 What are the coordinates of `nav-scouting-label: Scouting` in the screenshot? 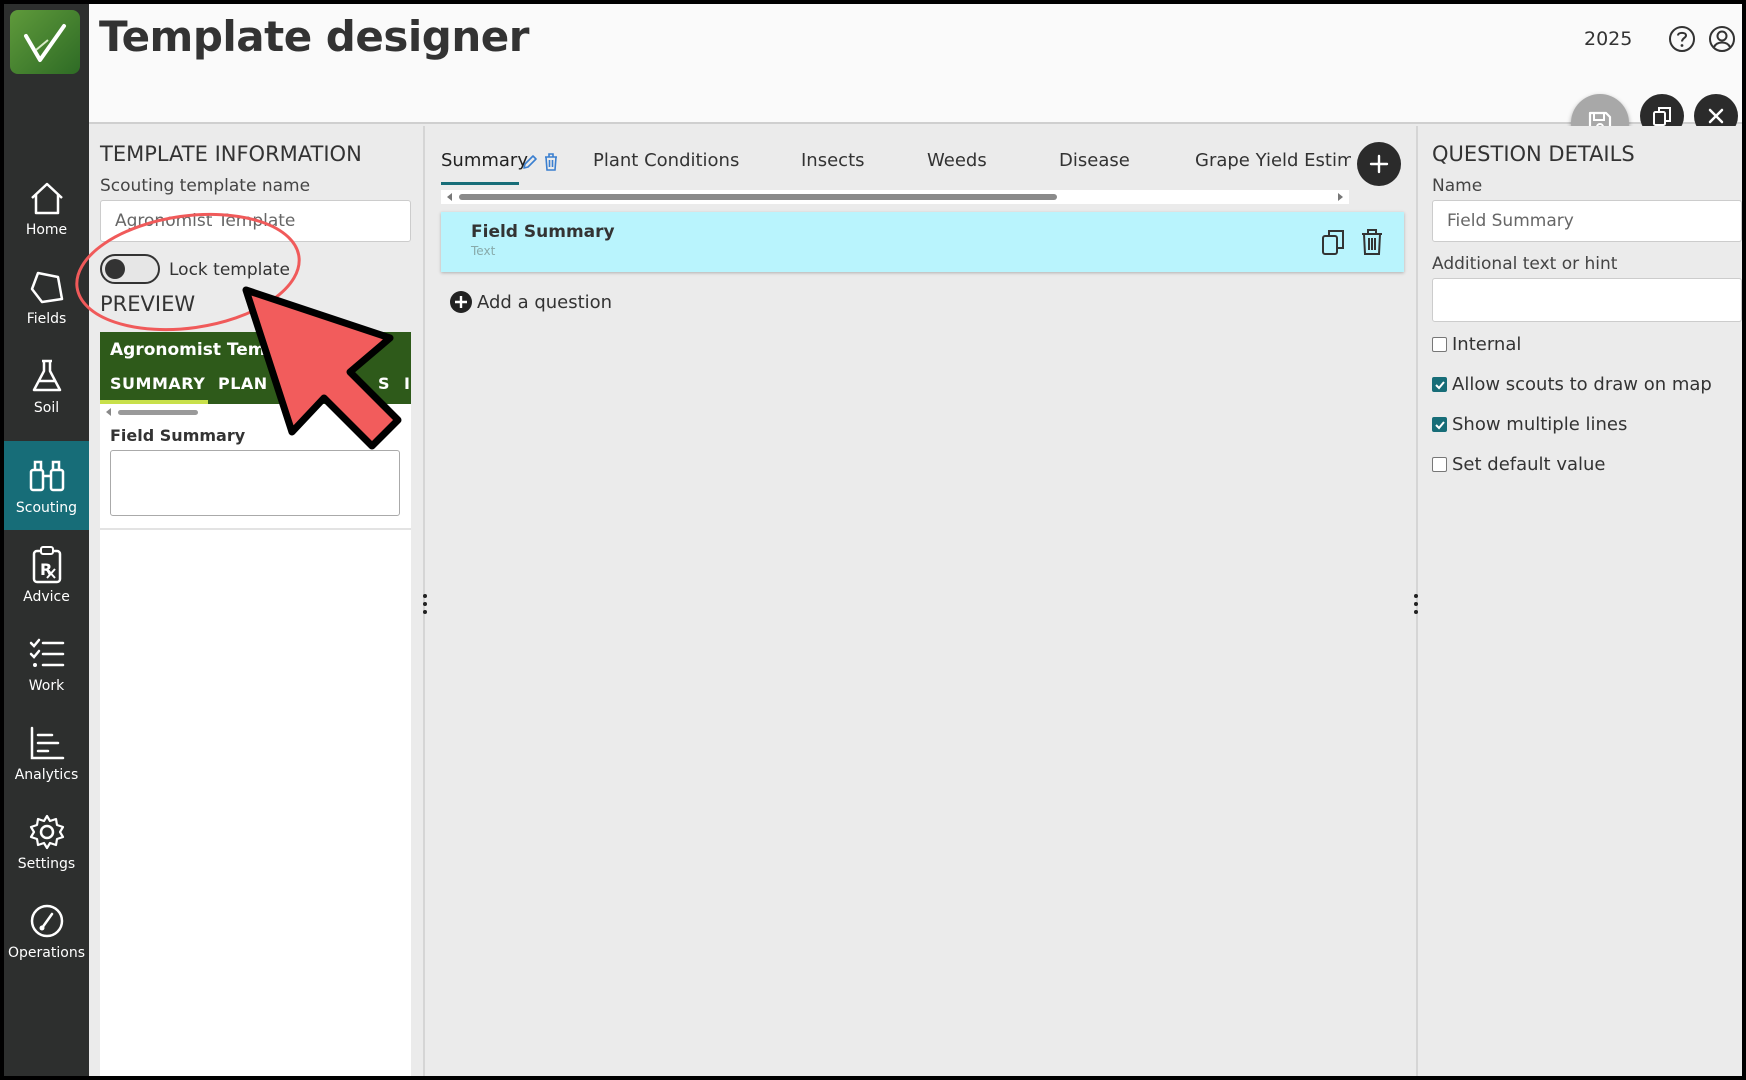 It's located at (46, 507).